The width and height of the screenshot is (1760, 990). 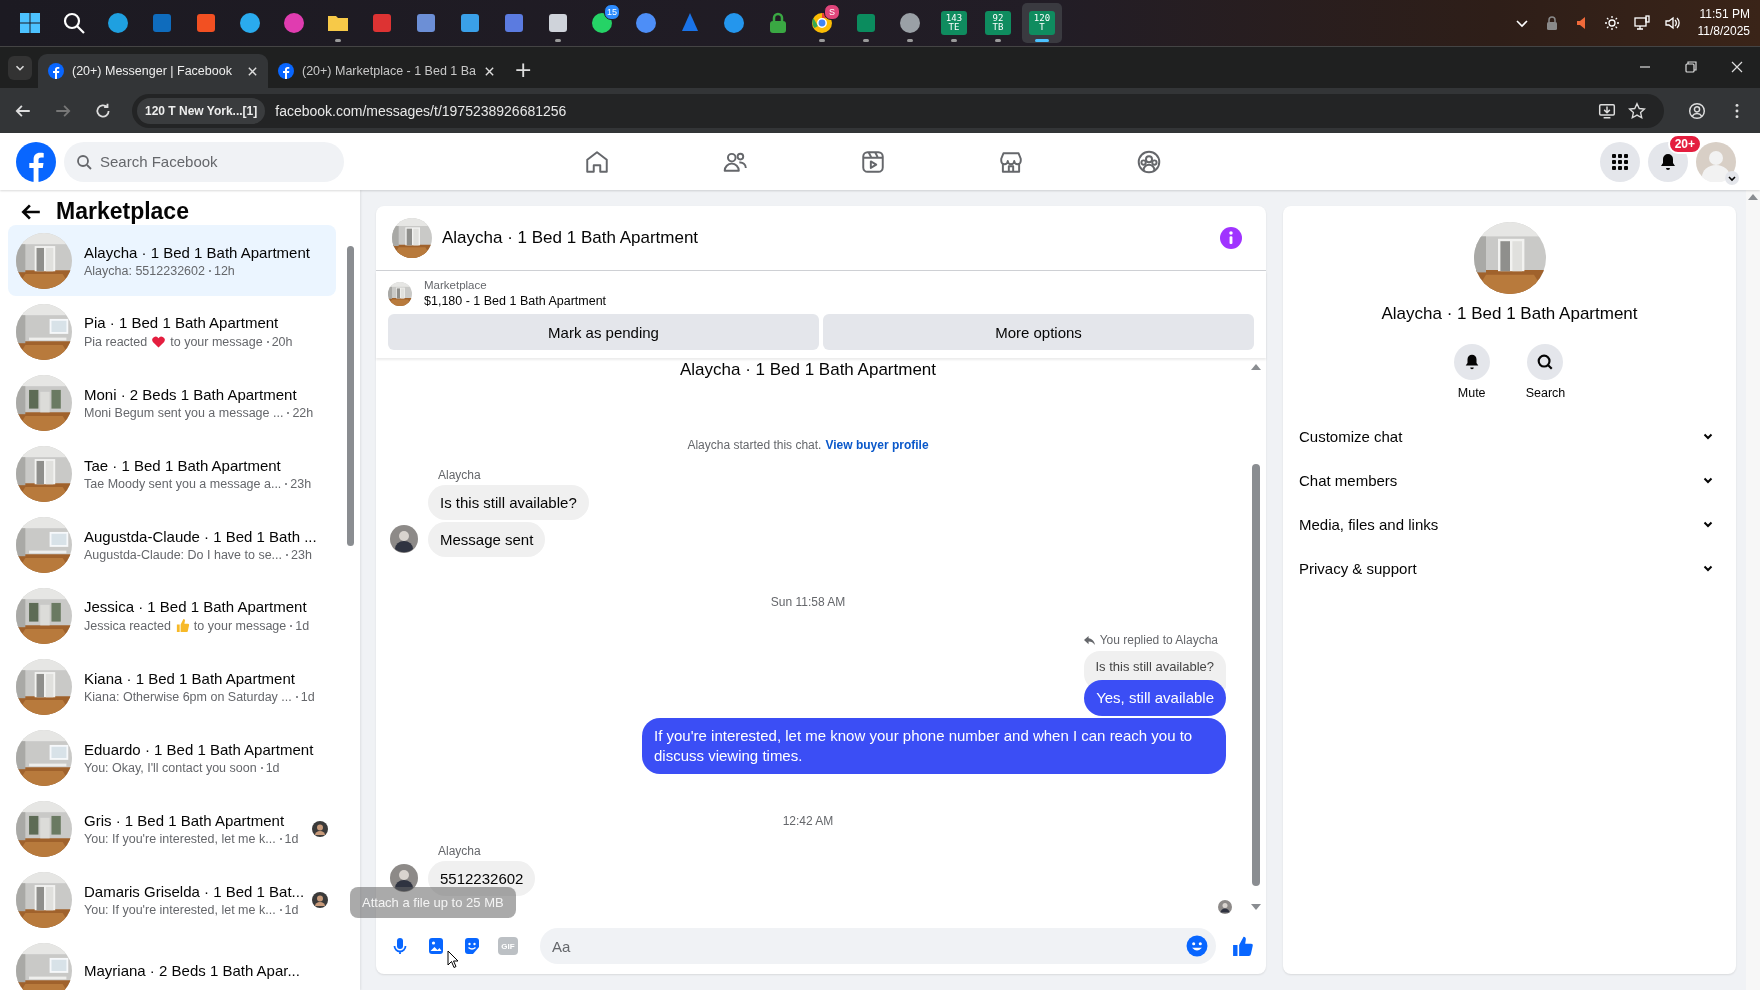 What do you see at coordinates (1509, 568) in the screenshot?
I see `accordion-item: Privacy & support` at bounding box center [1509, 568].